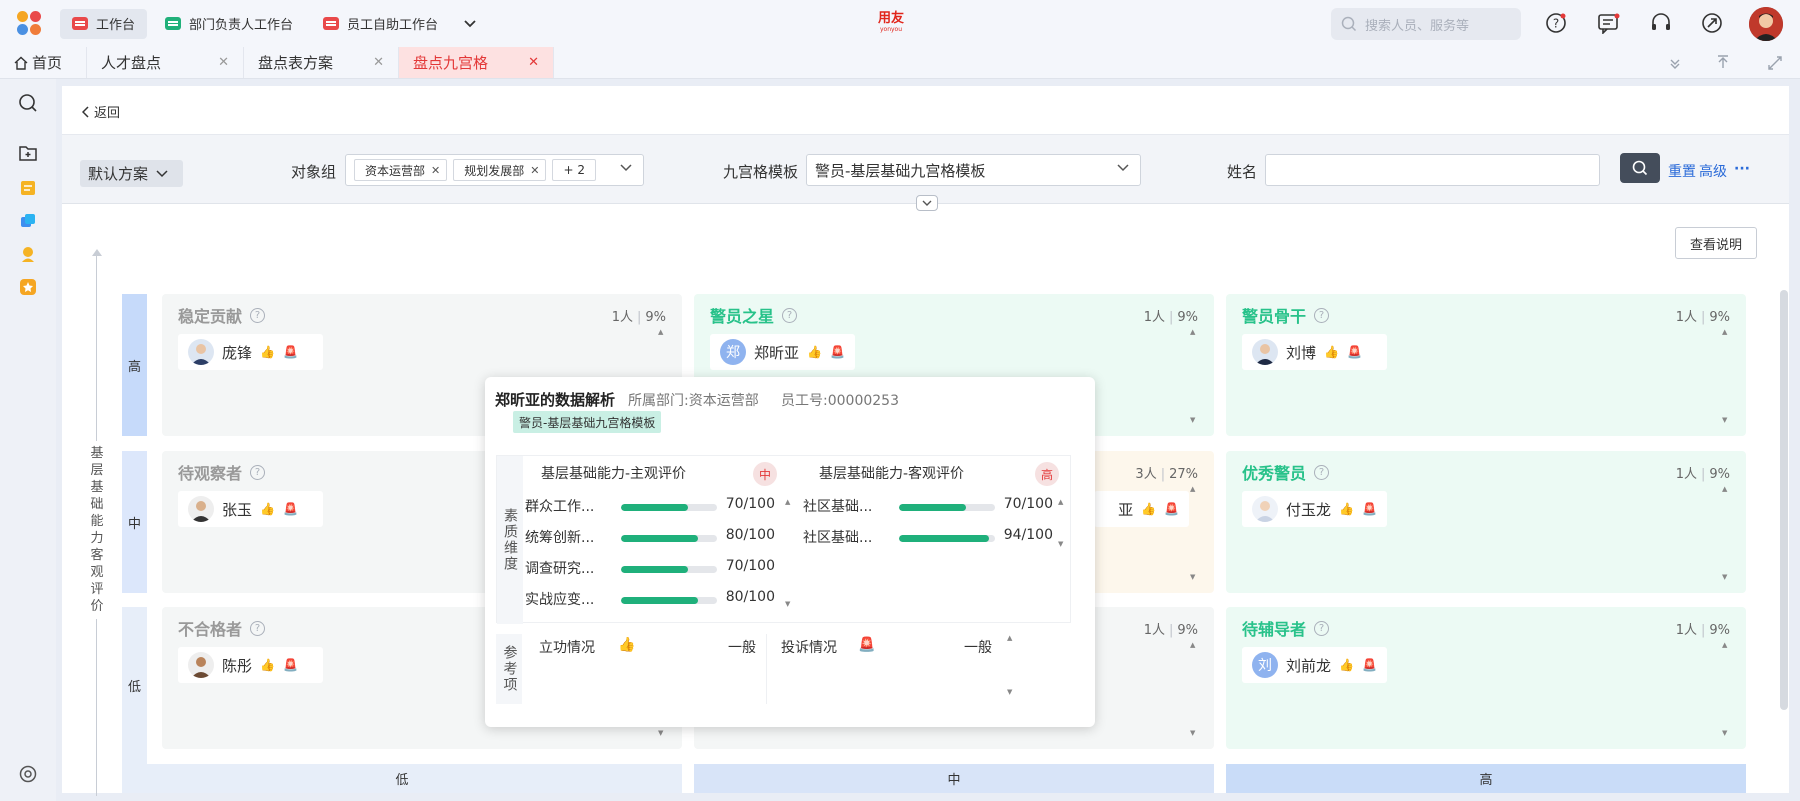 The image size is (1800, 801). I want to click on template-select: 警员-基层基础九宫格模板, so click(973, 170).